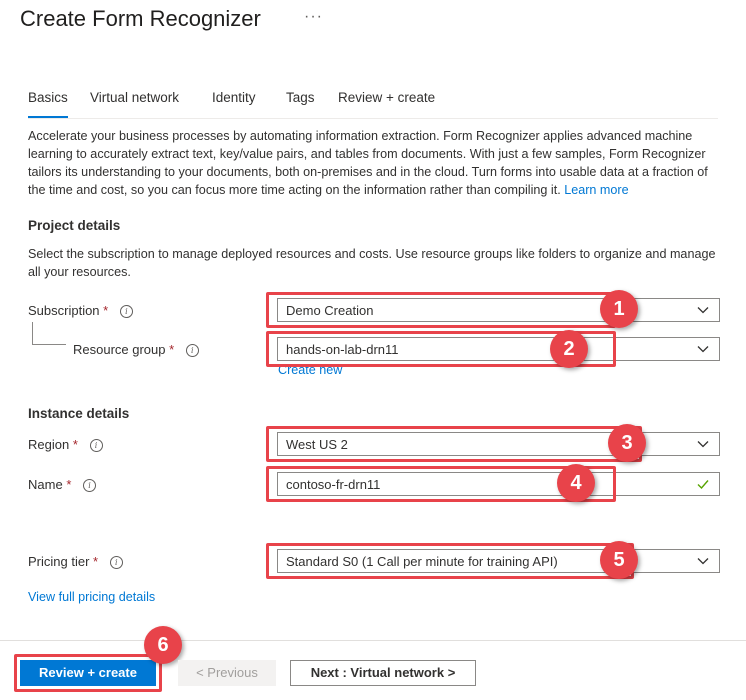 The image size is (746, 700). What do you see at coordinates (74, 225) in the screenshot?
I see `project-details-heading: Project details` at bounding box center [74, 225].